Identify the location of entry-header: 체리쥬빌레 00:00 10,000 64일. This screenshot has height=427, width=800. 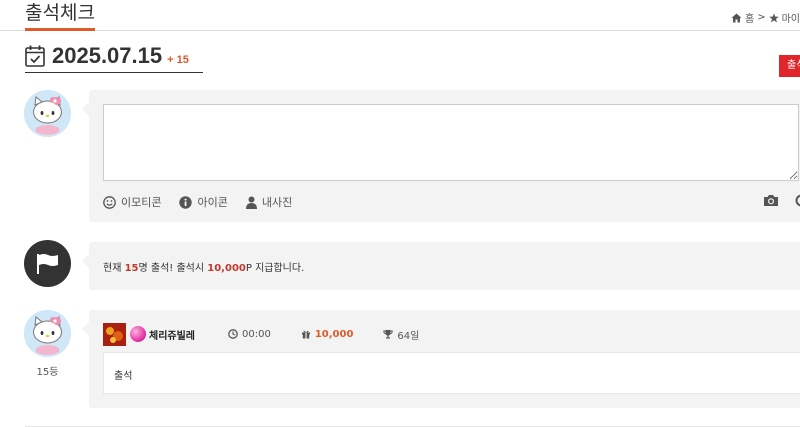
(261, 334).